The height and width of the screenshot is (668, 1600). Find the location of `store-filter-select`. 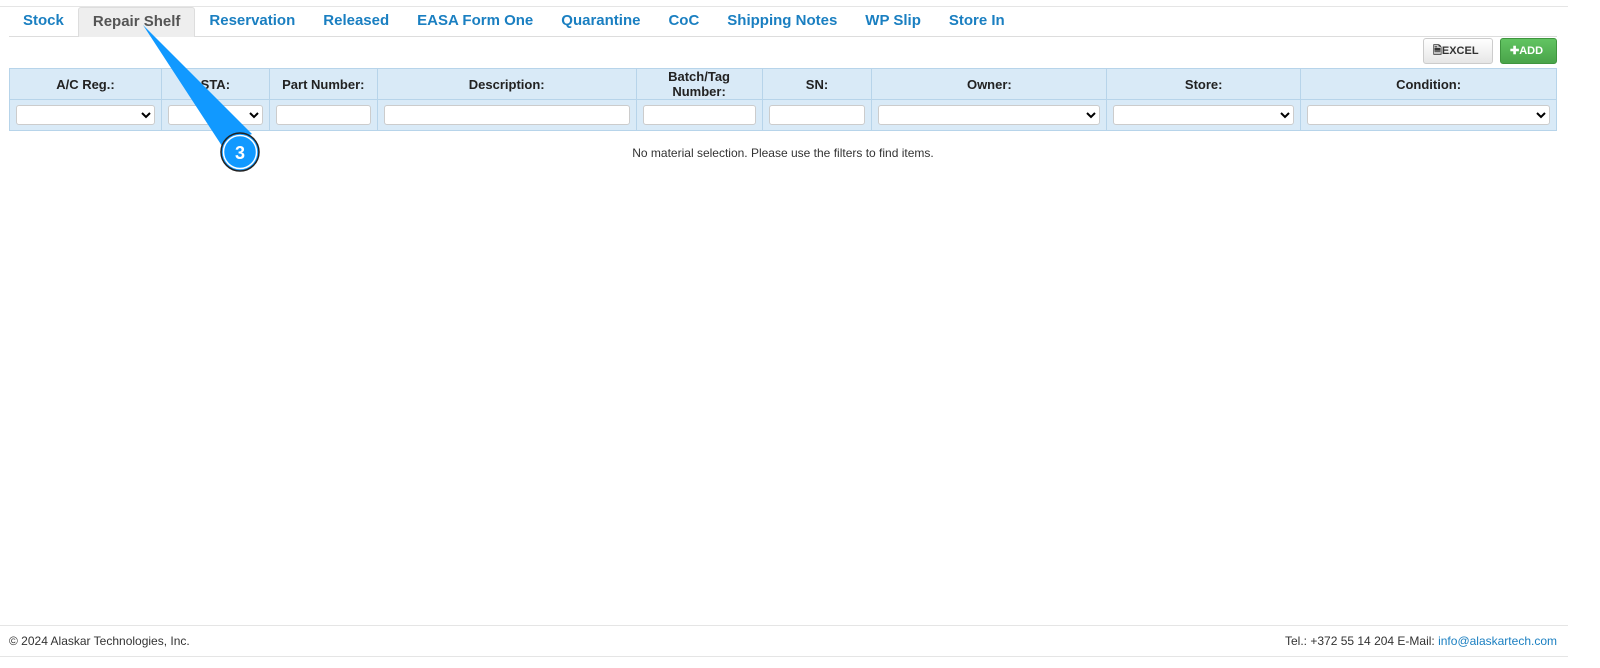

store-filter-select is located at coordinates (1204, 115).